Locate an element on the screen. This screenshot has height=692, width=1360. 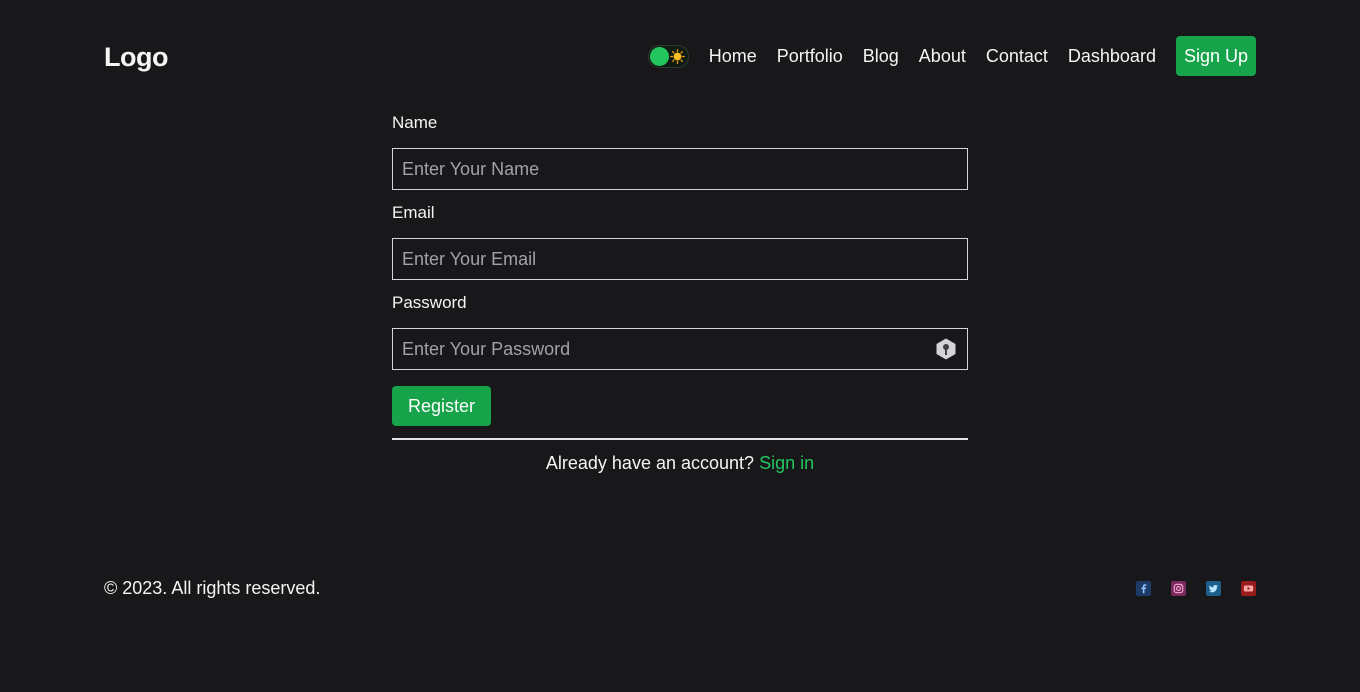
facebook-icon is located at coordinates (1143, 588).